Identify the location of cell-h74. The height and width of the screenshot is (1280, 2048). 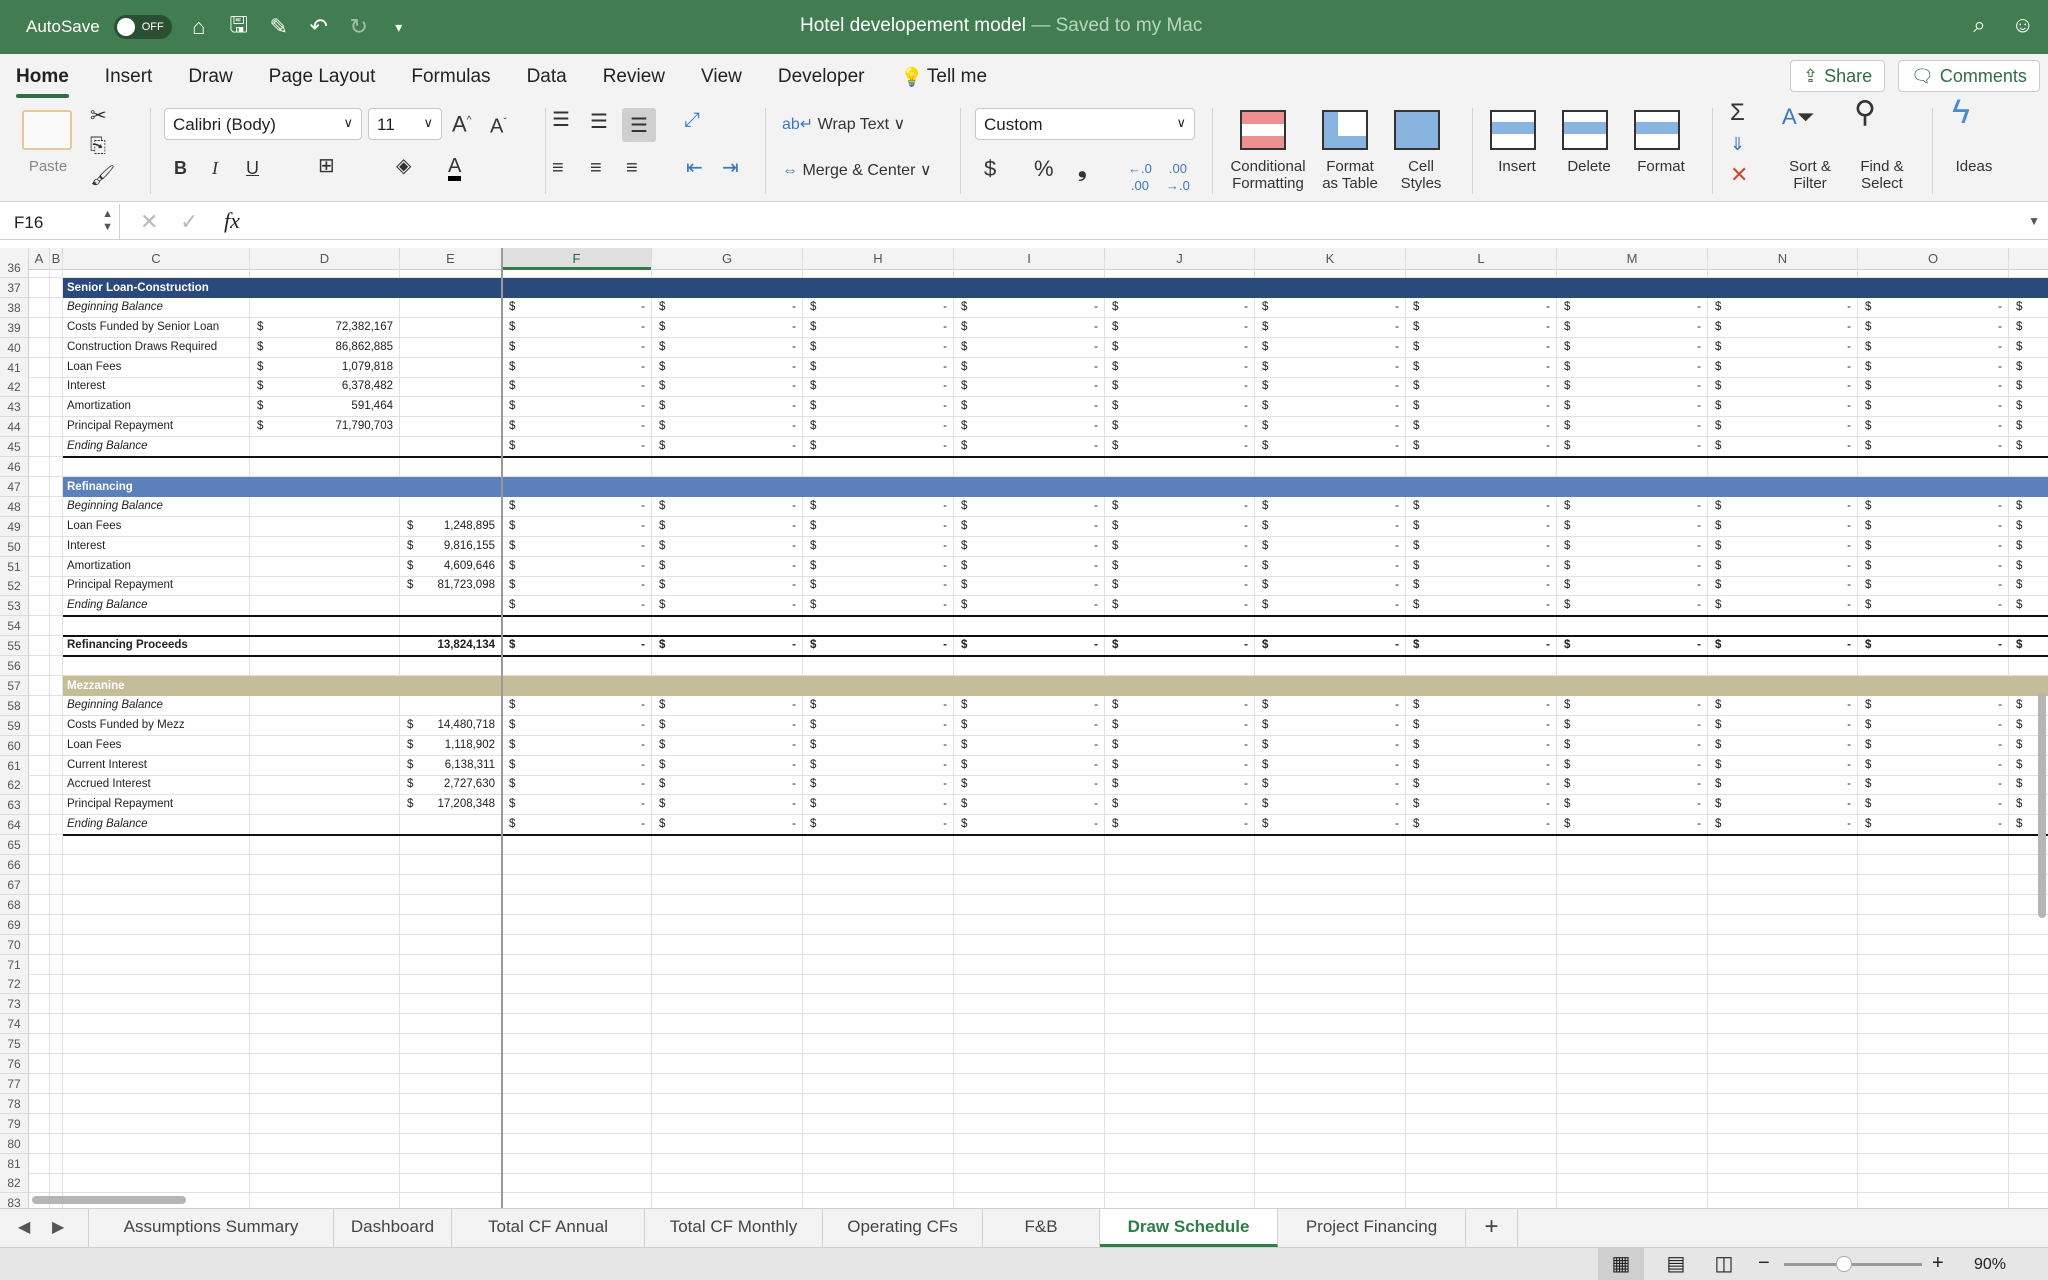
(878, 1024).